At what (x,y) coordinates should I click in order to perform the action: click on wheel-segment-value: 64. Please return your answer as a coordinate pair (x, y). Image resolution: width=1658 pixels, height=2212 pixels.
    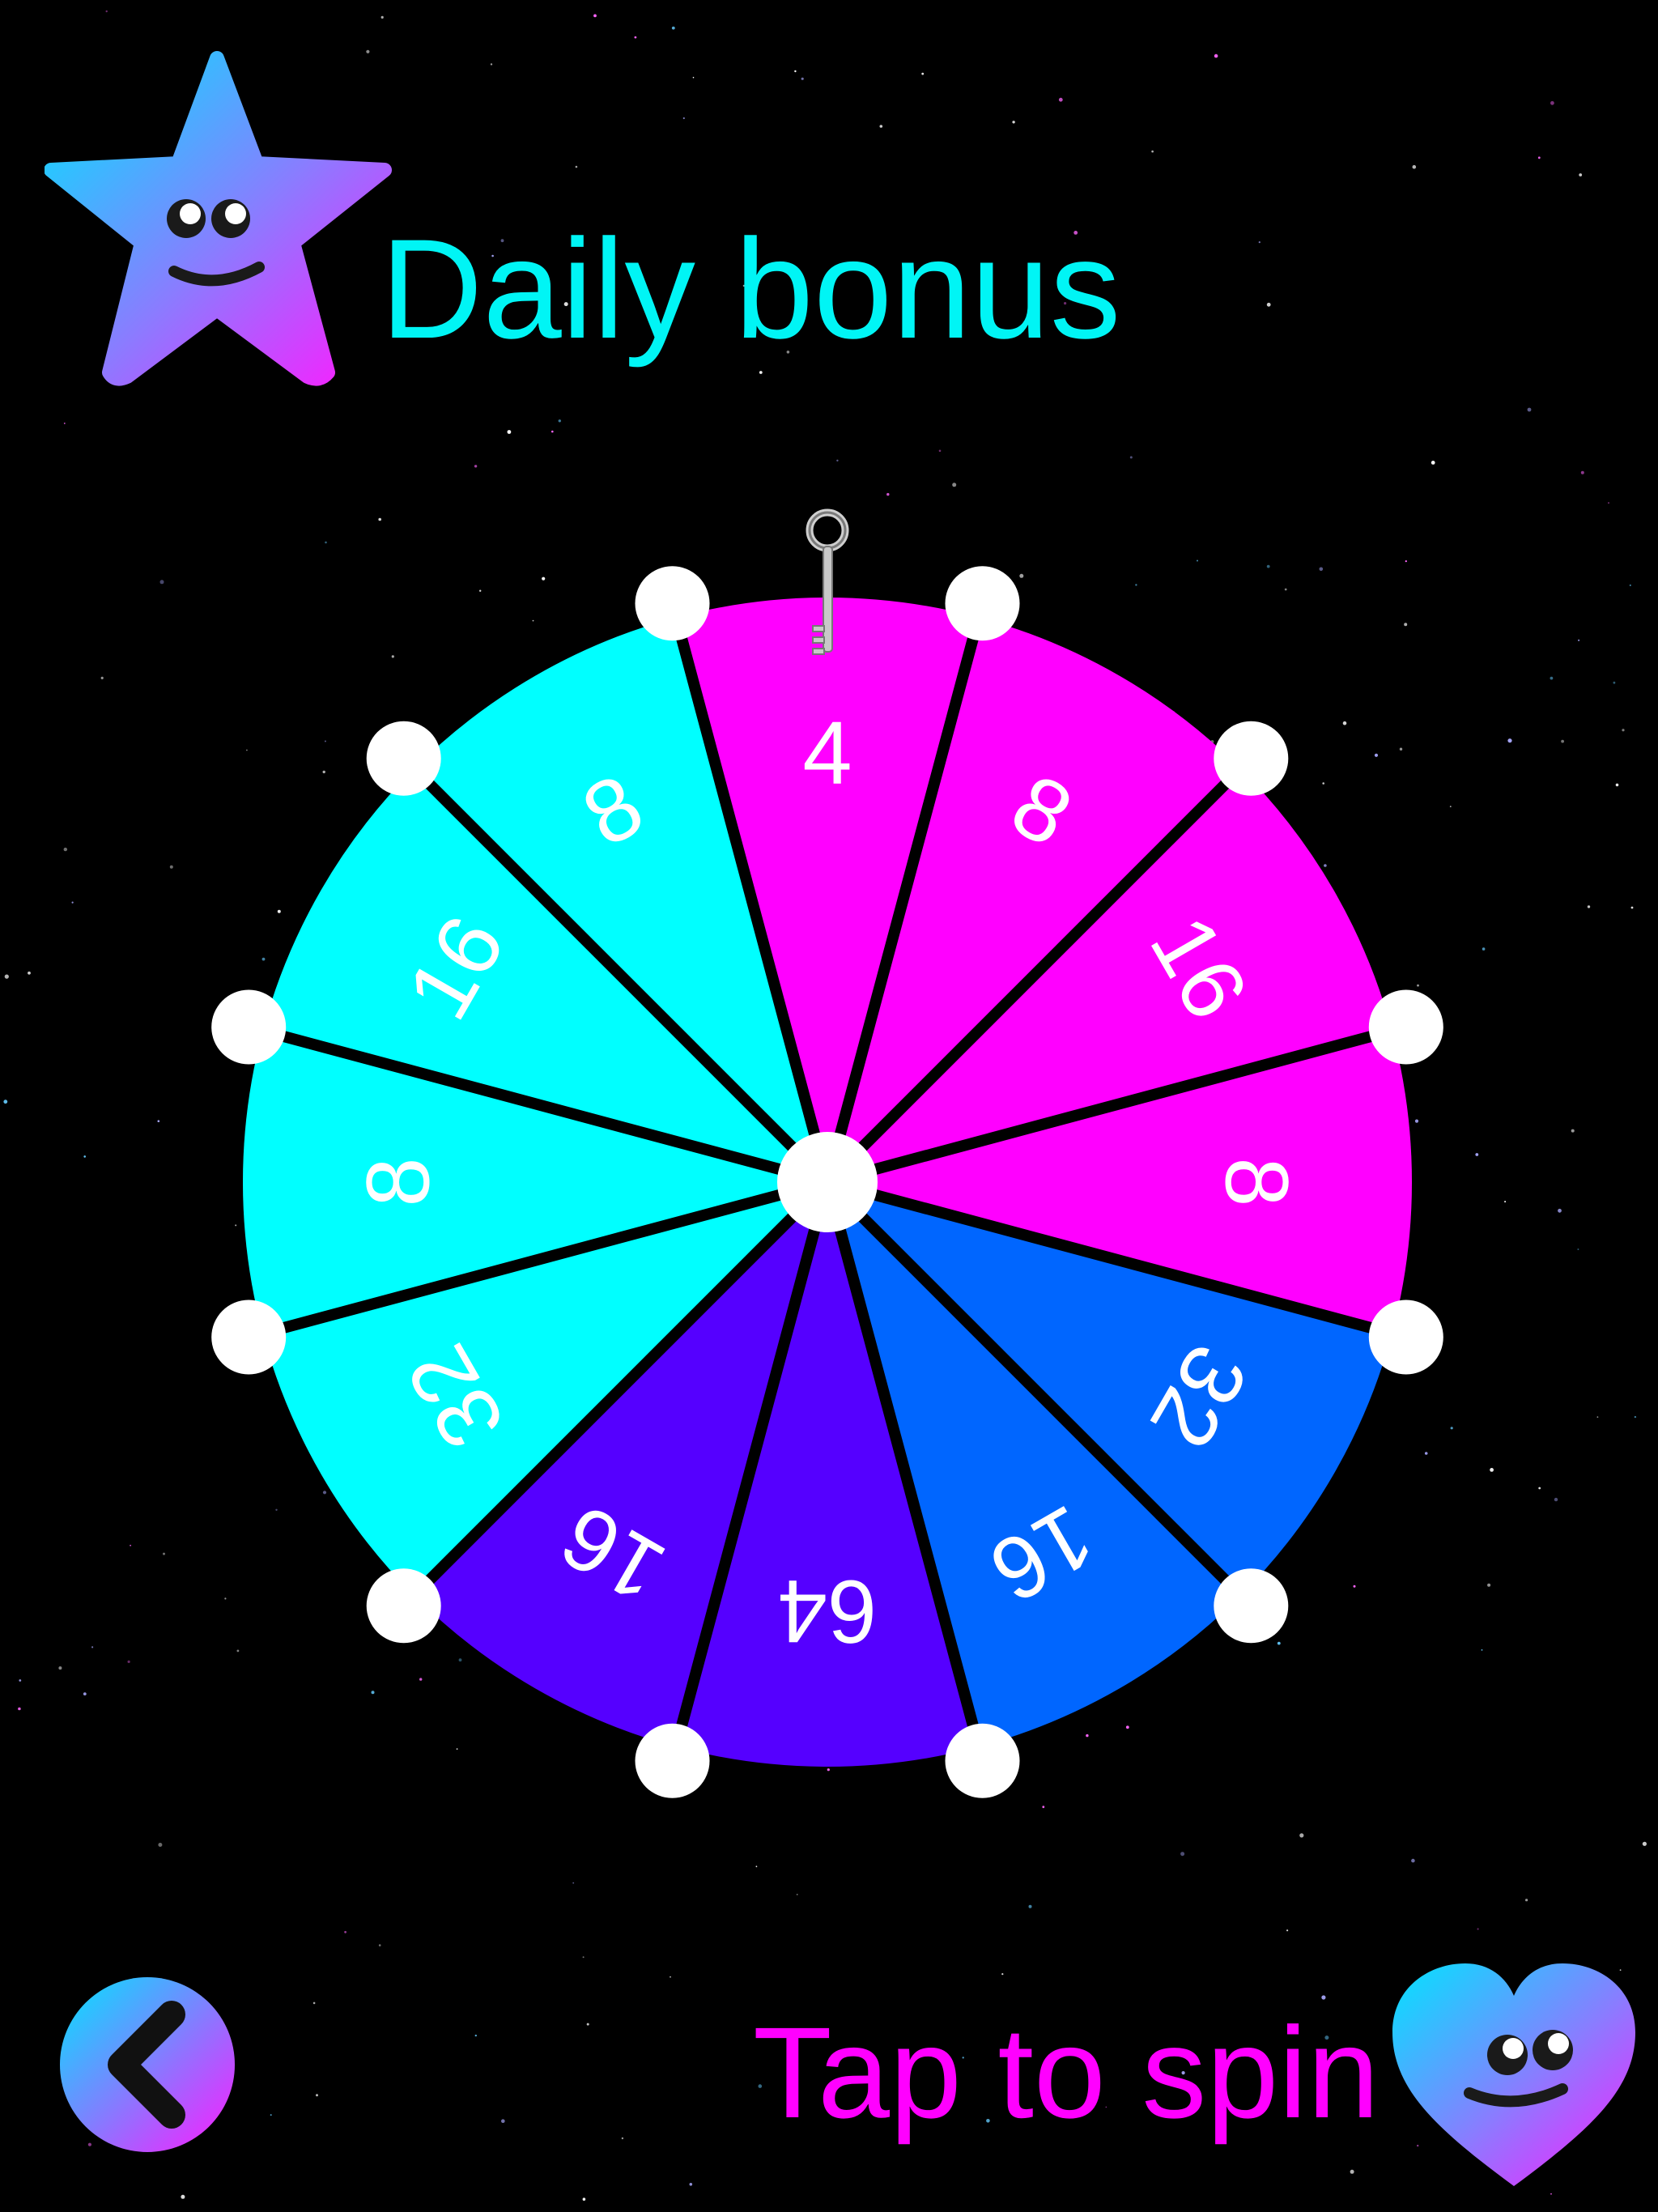
    Looking at the image, I should click on (827, 1612).